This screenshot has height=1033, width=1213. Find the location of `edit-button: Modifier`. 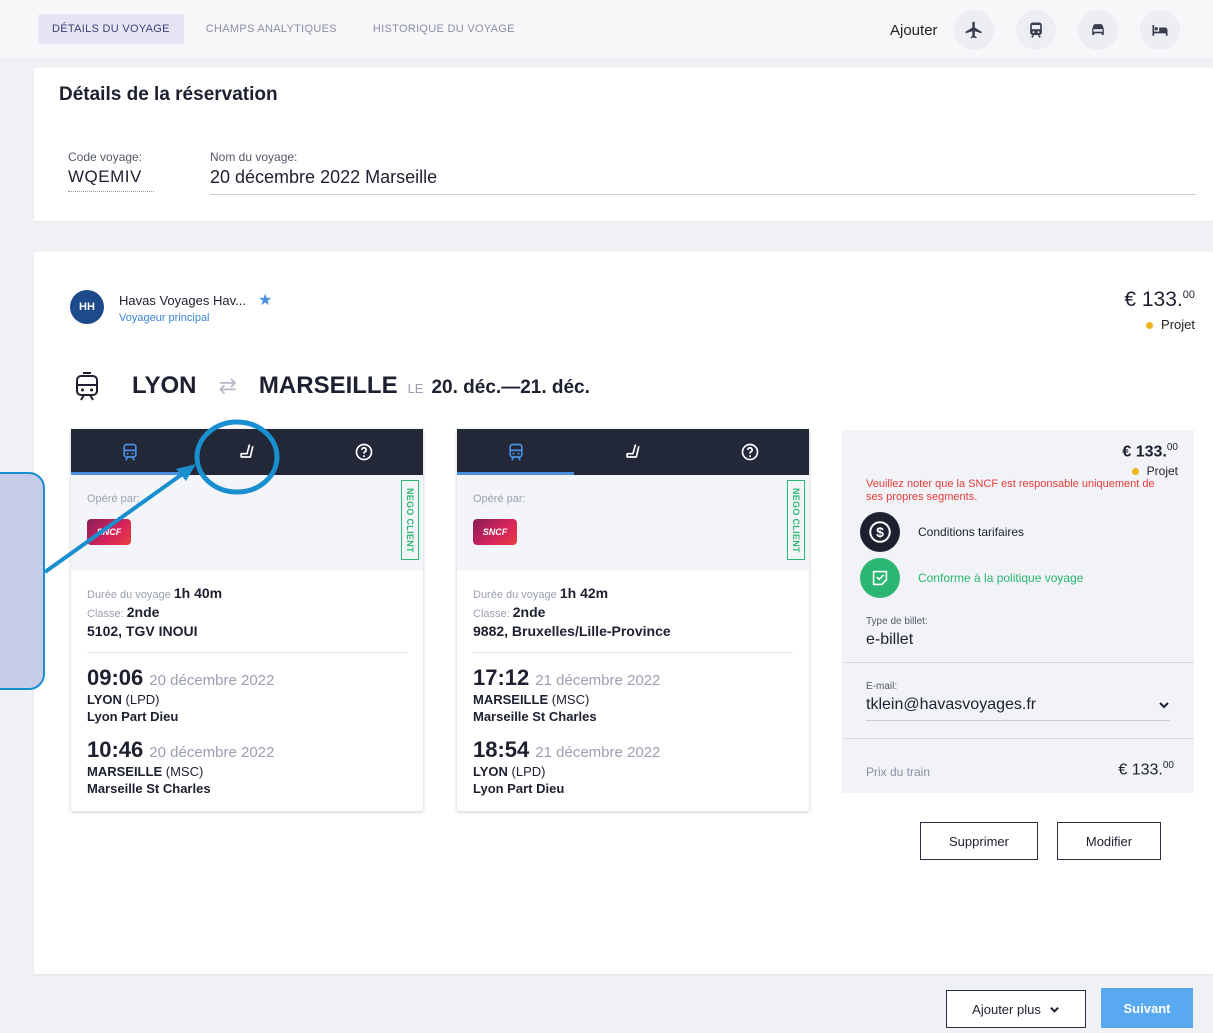

edit-button: Modifier is located at coordinates (1109, 841).